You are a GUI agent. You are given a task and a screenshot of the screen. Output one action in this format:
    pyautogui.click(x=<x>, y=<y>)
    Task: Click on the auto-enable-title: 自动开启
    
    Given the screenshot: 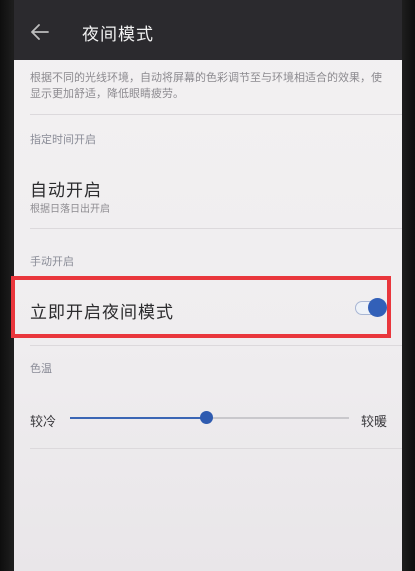 What is the action you would take?
    pyautogui.click(x=66, y=191)
    